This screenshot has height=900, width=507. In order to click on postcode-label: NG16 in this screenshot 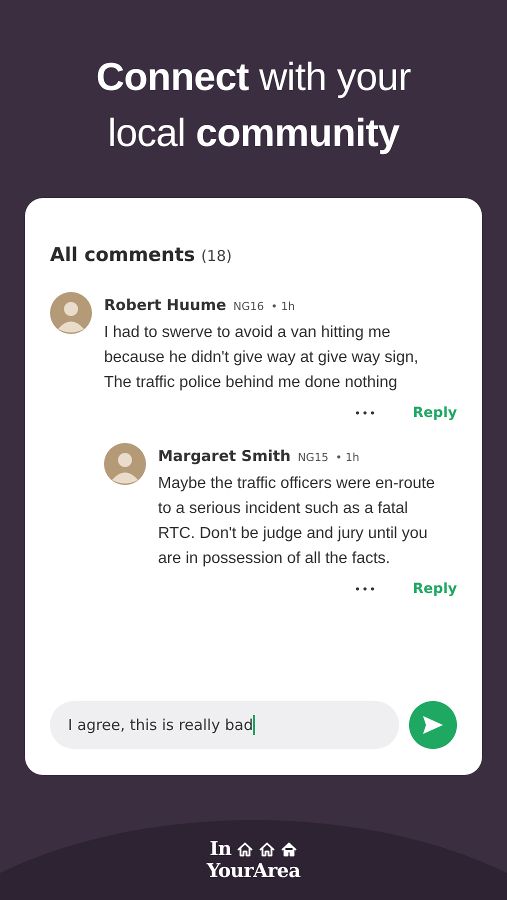, I will do `click(248, 306)`.